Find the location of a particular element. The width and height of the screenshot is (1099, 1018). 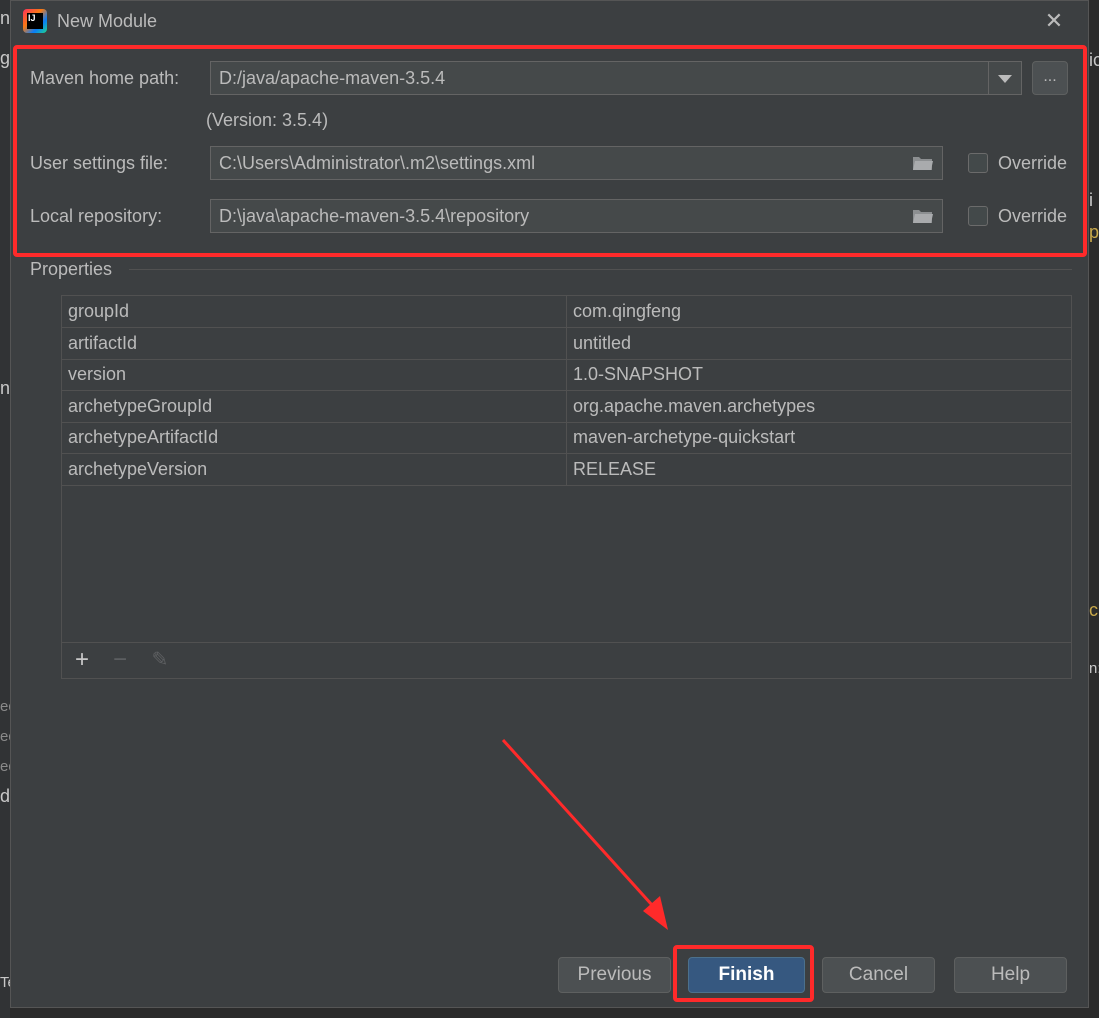

add-icon: + is located at coordinates (82, 660).